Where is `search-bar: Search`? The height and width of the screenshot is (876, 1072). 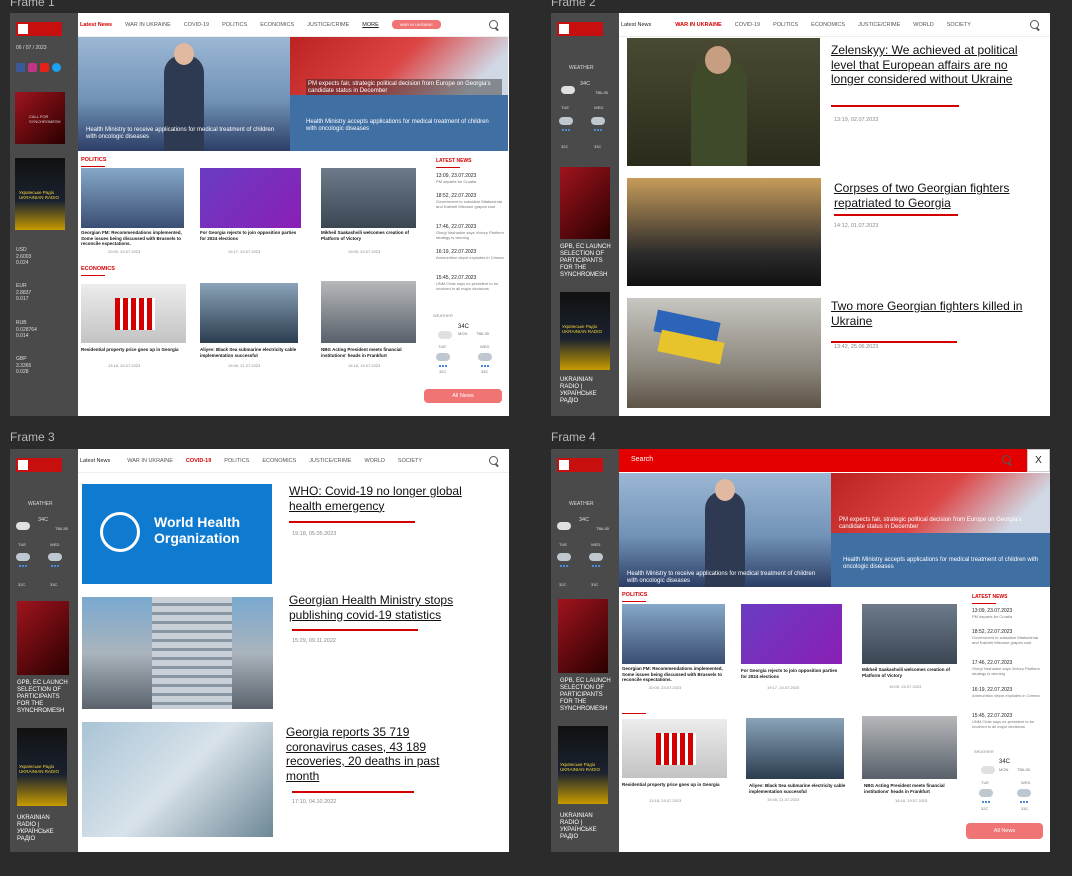 search-bar: Search is located at coordinates (823, 460).